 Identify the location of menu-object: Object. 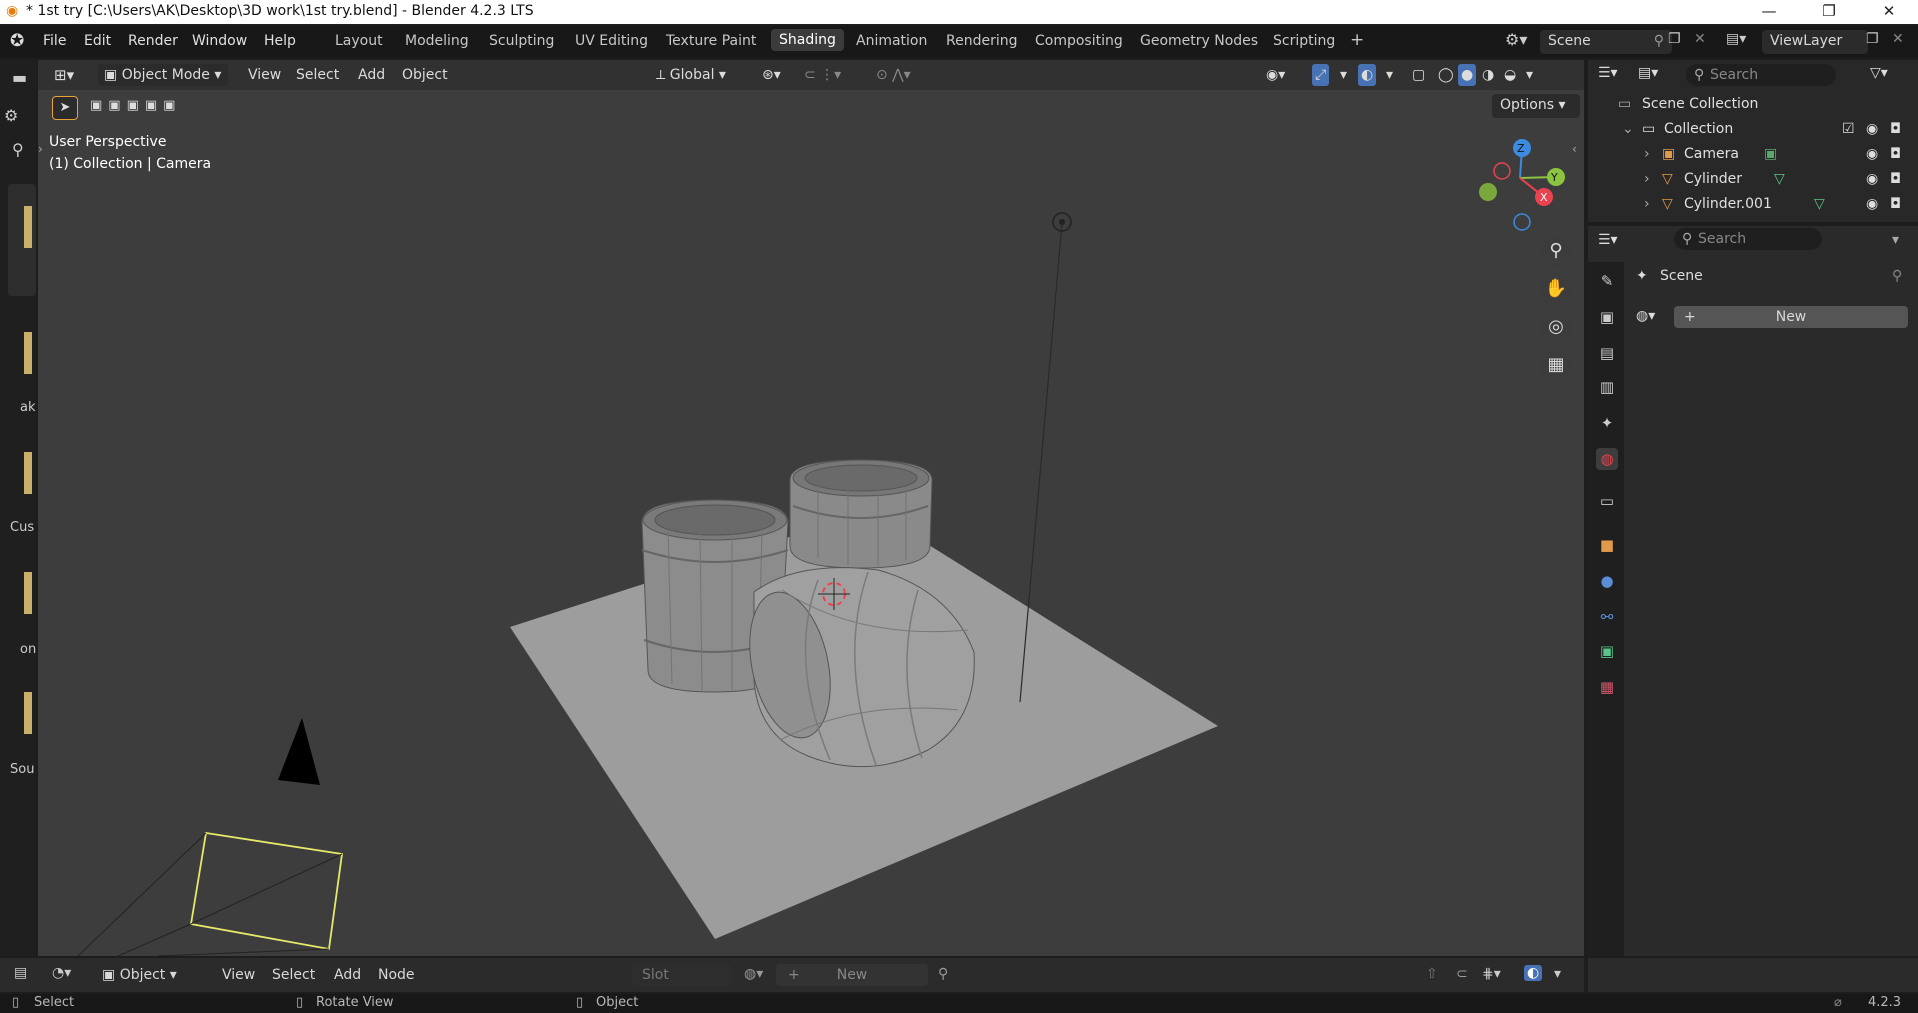
(425, 75).